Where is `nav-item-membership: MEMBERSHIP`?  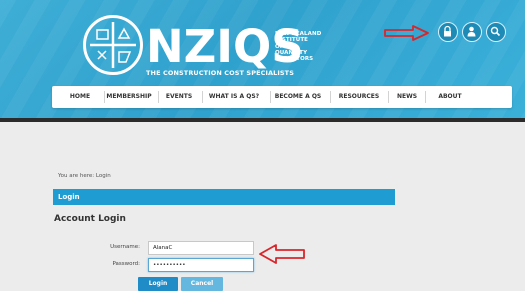 nav-item-membership: MEMBERSHIP is located at coordinates (129, 97).